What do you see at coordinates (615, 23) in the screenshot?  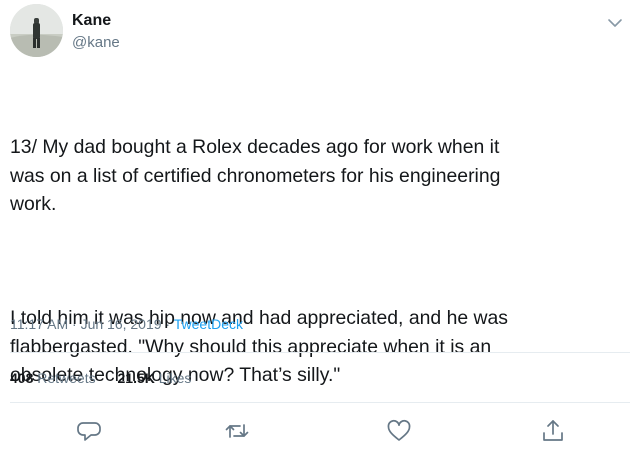 I see `chevron-down-icon` at bounding box center [615, 23].